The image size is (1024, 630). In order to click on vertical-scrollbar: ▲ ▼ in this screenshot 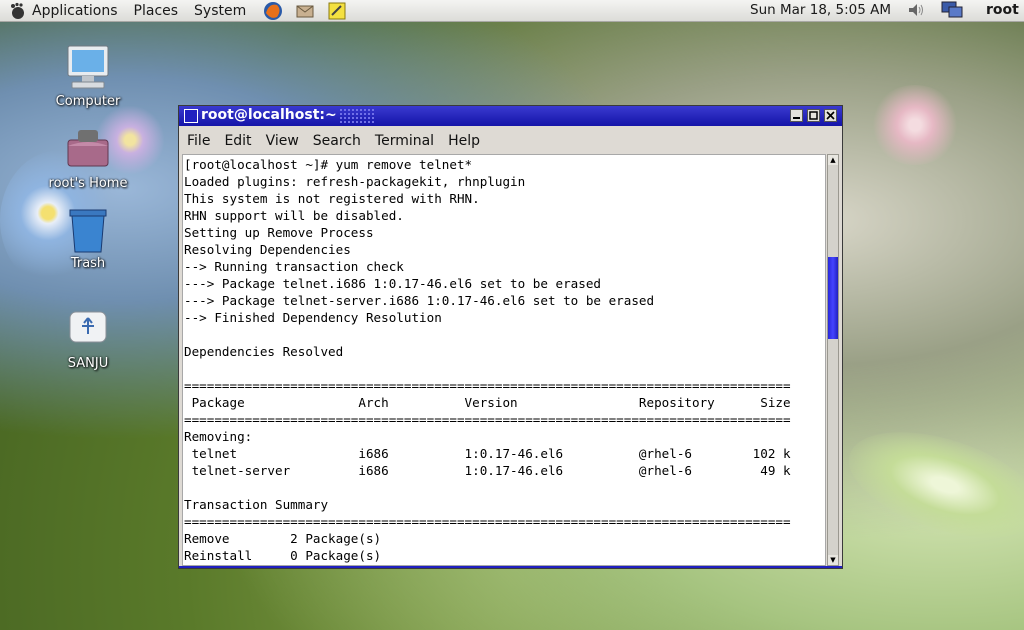, I will do `click(833, 360)`.